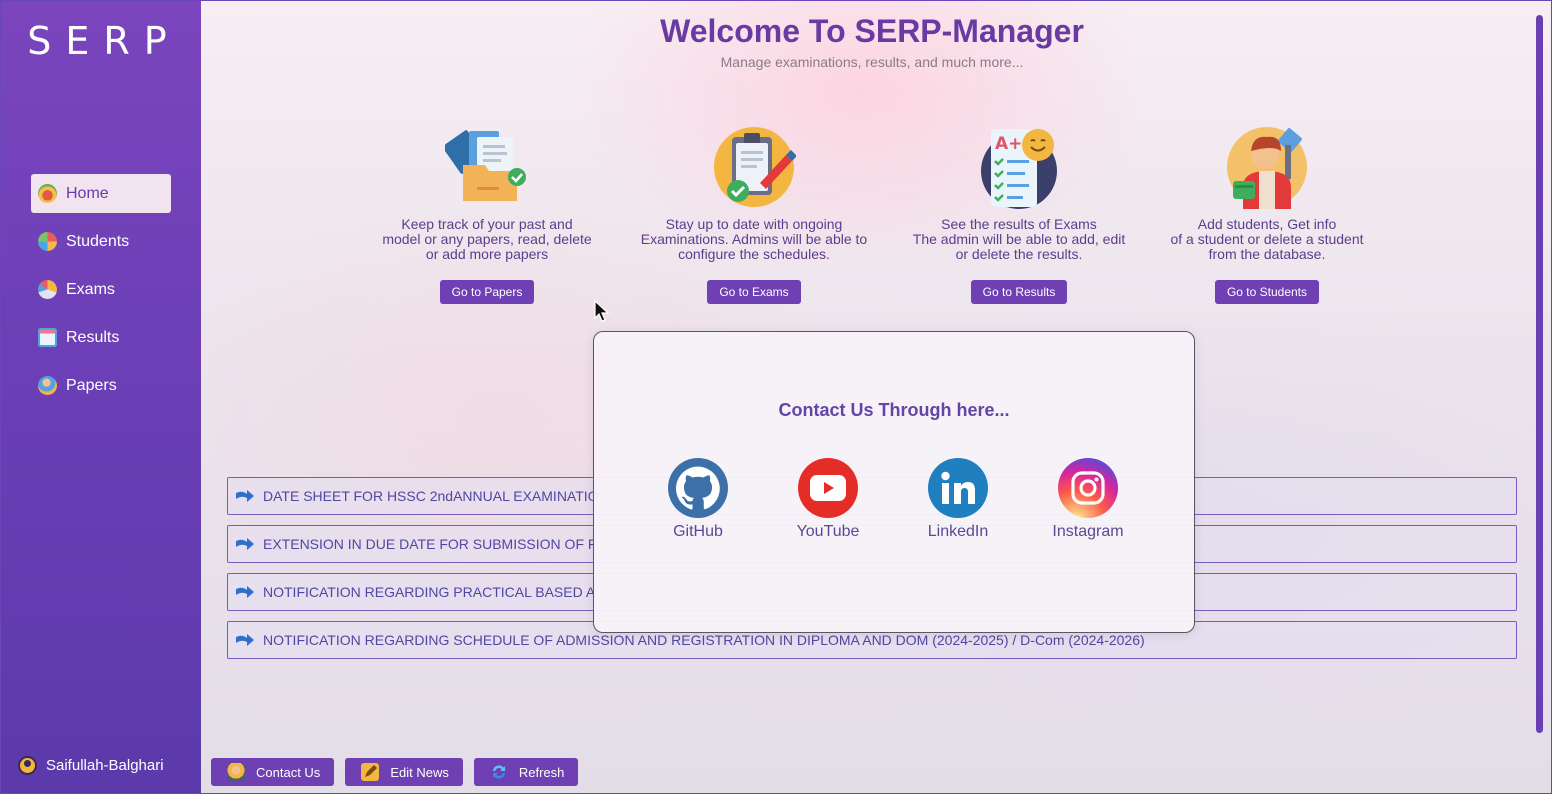  Describe the element at coordinates (958, 488) in the screenshot. I see `linkedin-icon` at that location.